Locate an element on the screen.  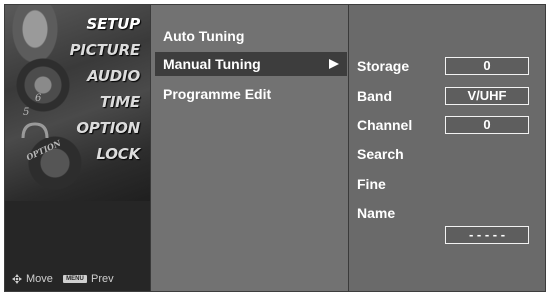
category-audio: AUDIO is located at coordinates (73, 76).